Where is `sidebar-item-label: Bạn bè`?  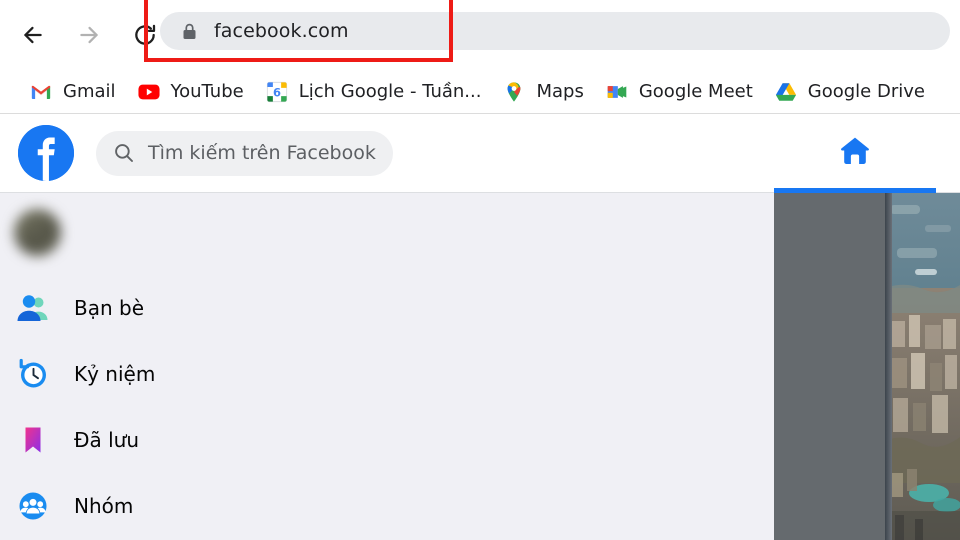 sidebar-item-label: Bạn bè is located at coordinates (109, 308).